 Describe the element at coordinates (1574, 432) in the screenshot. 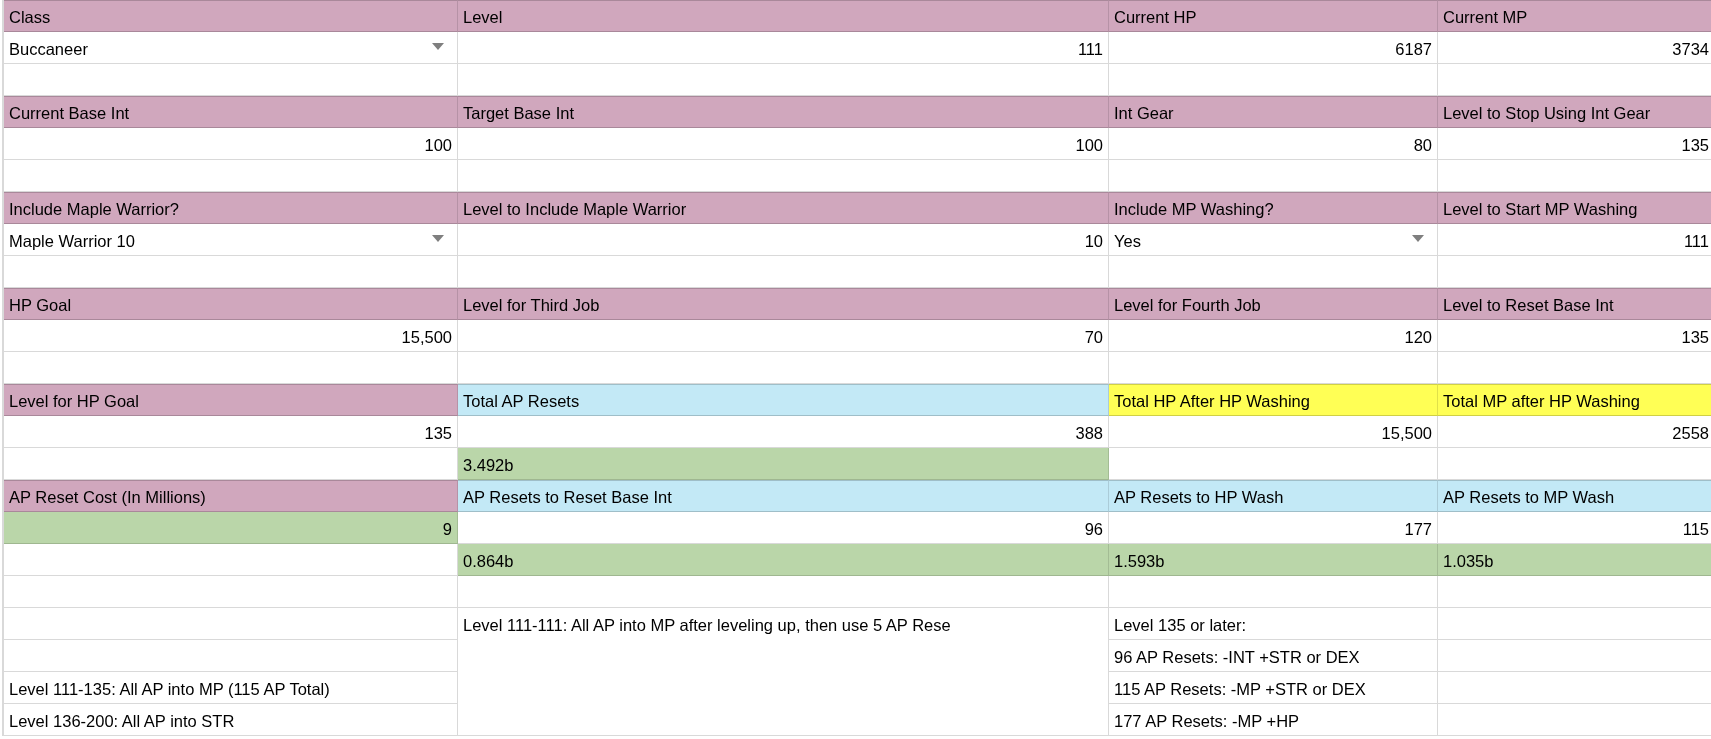

I see `table-cell: 2558` at that location.